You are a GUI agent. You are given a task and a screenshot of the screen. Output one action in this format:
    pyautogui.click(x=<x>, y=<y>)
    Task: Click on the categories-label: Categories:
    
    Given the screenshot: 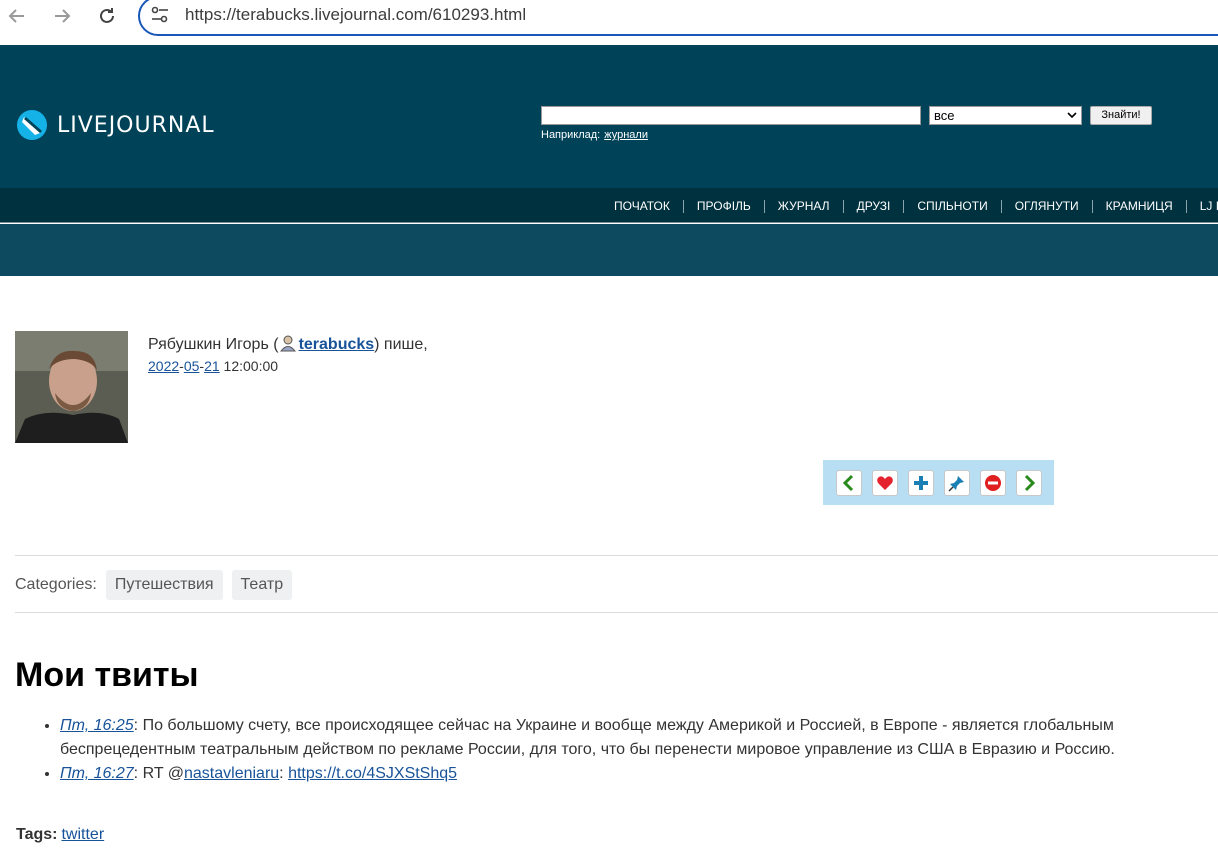 What is the action you would take?
    pyautogui.click(x=56, y=584)
    